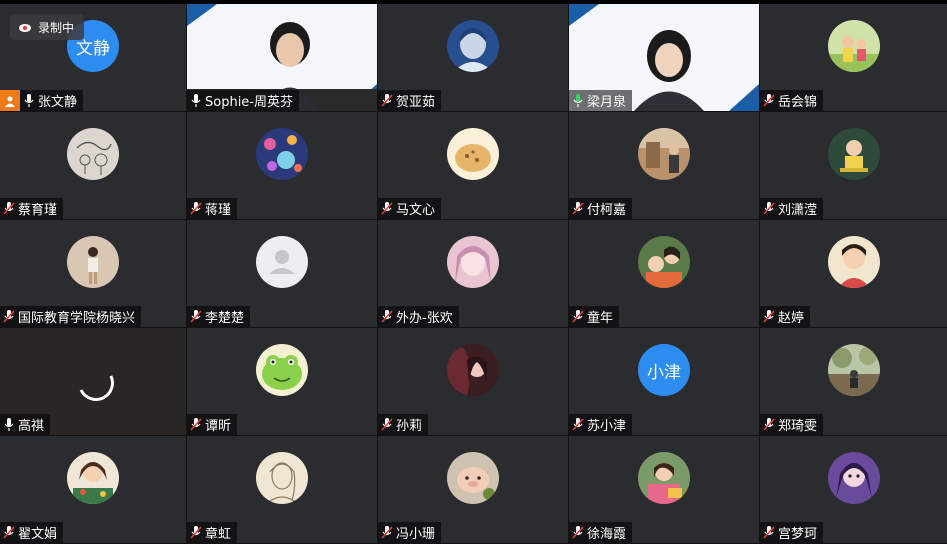 The image size is (947, 544). I want to click on participant-name: 郑琦雯, so click(798, 426).